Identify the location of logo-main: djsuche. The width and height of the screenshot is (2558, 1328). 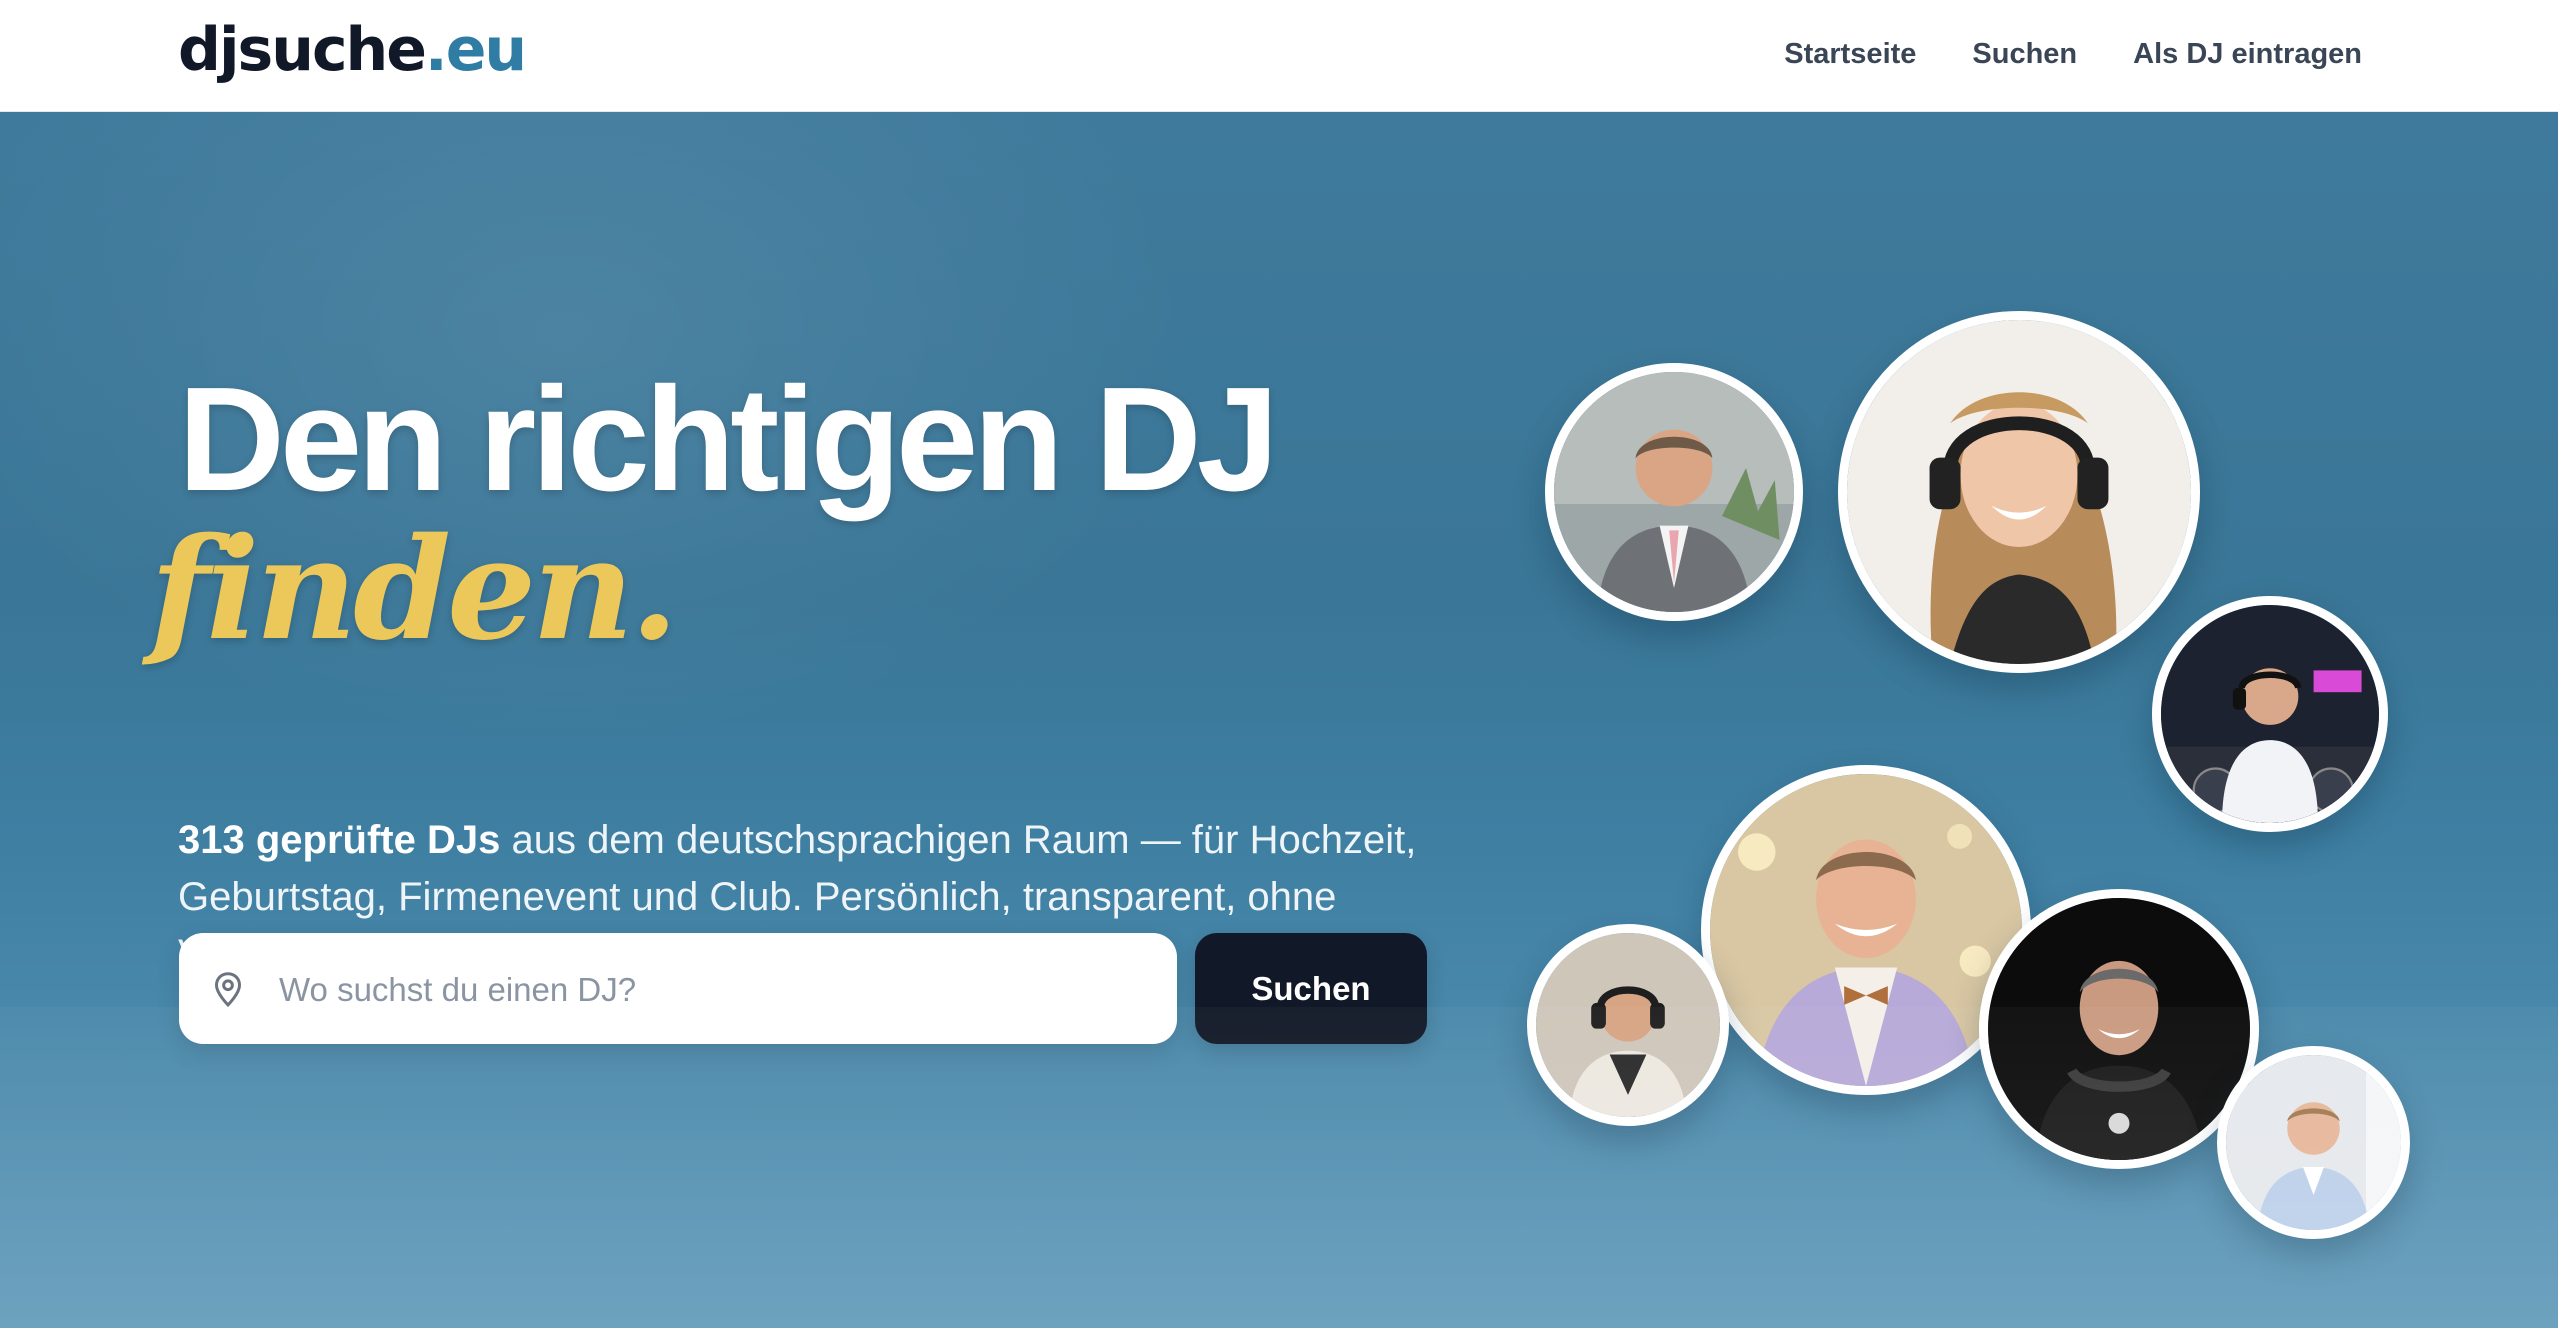
(302, 50).